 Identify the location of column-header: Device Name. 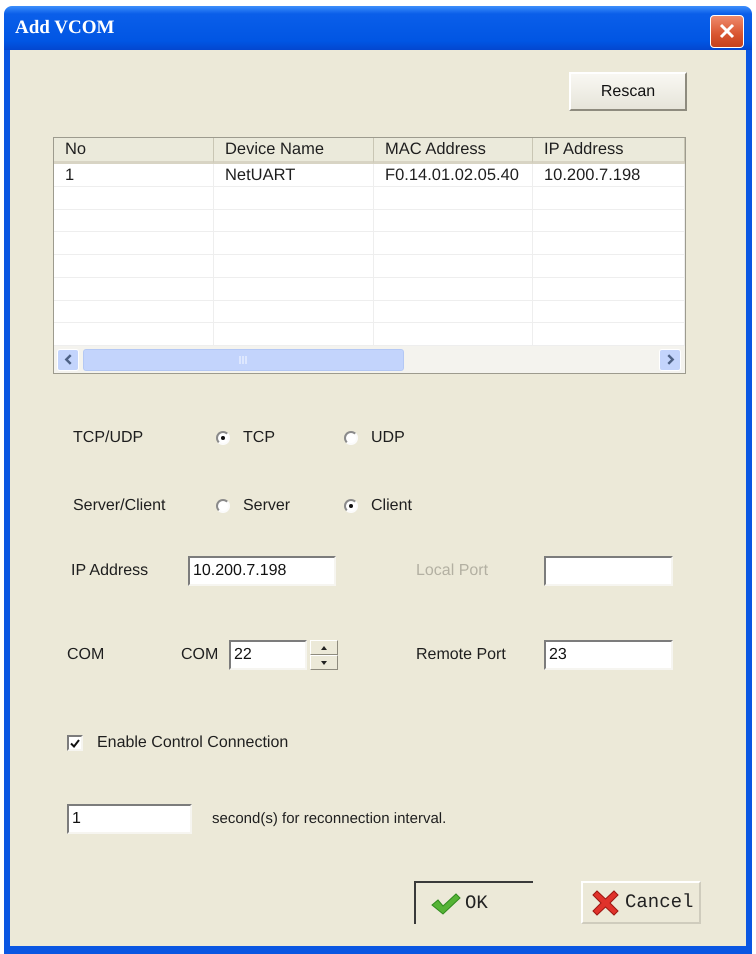
(294, 151).